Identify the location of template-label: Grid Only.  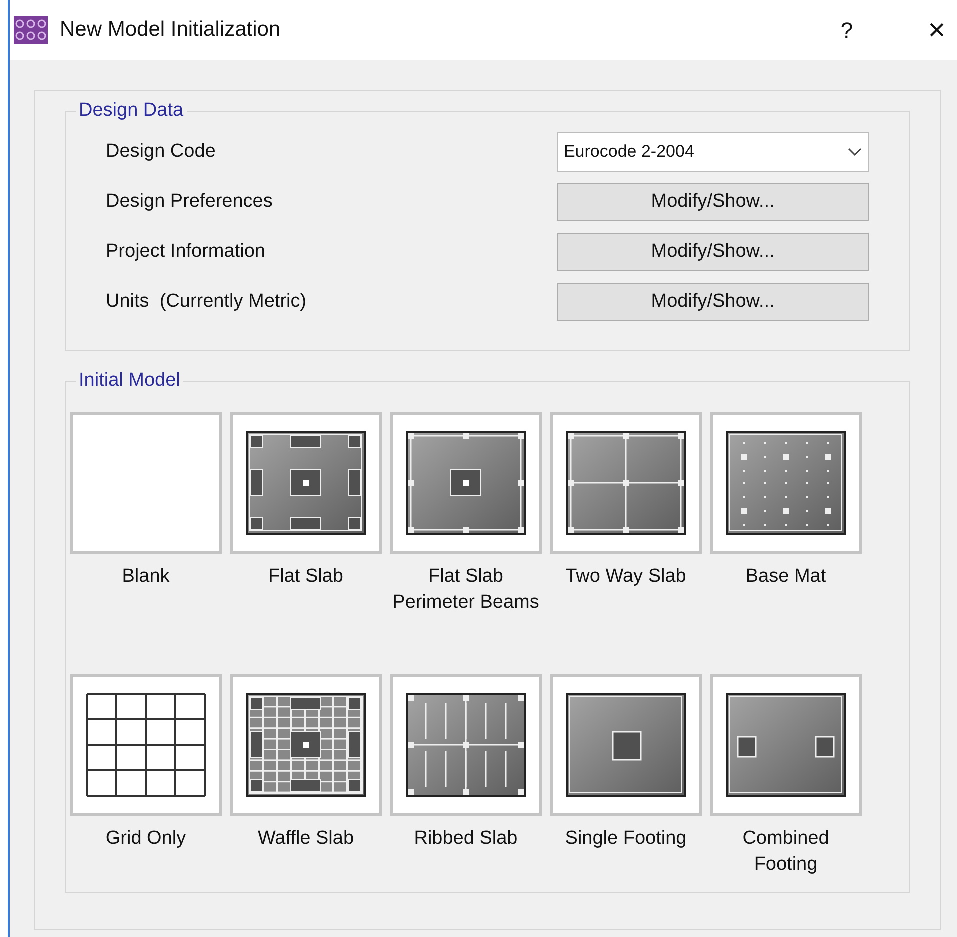
(146, 839).